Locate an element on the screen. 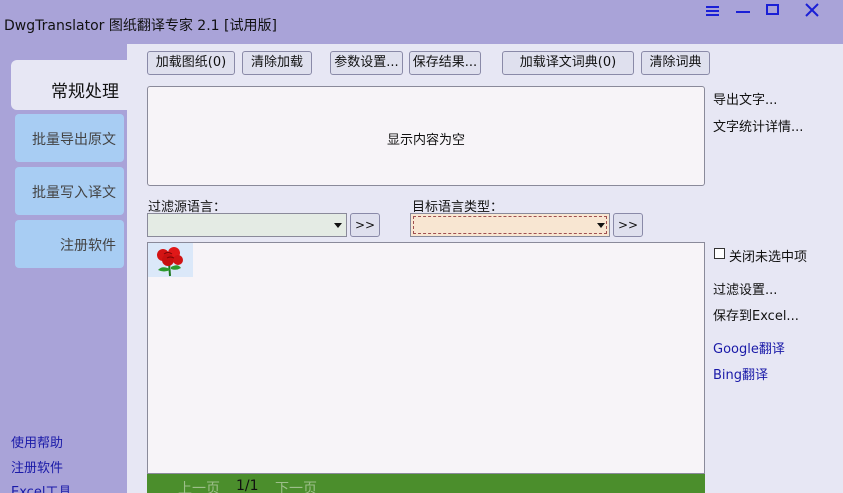  tab-batch-write-translation: 批量写入译文 is located at coordinates (69, 191).